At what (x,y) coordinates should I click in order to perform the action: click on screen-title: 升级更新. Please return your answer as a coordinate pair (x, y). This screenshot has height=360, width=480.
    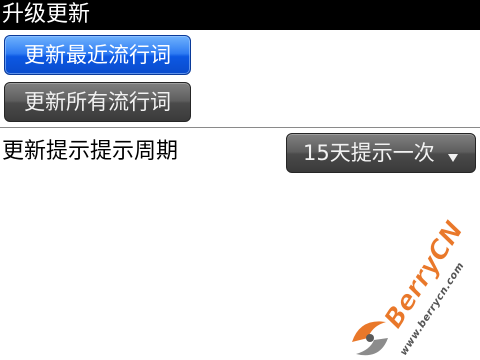
    Looking at the image, I should click on (46, 14).